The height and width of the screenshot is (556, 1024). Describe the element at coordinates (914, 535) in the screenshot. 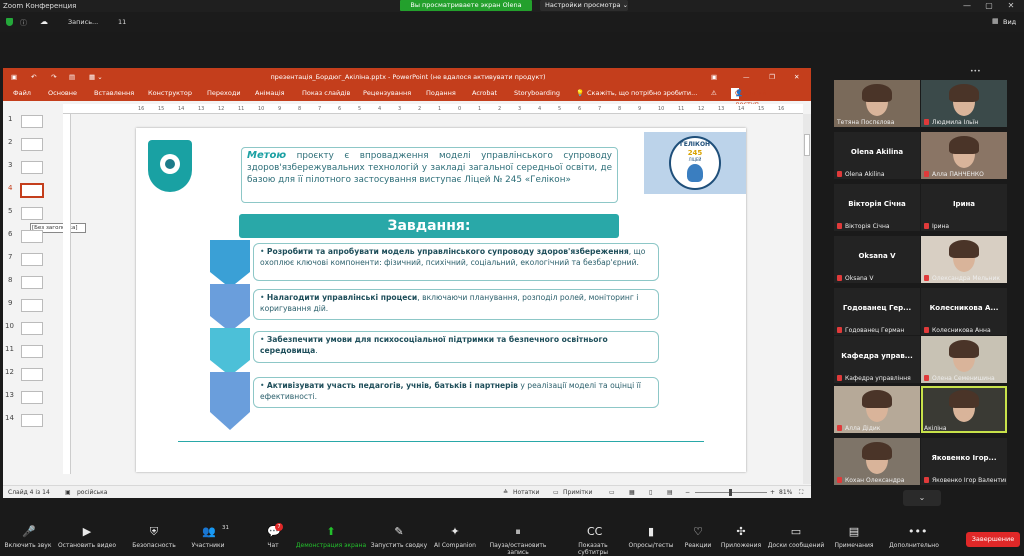

I see `toolbar-more-button: ••• Дополнительно` at that location.